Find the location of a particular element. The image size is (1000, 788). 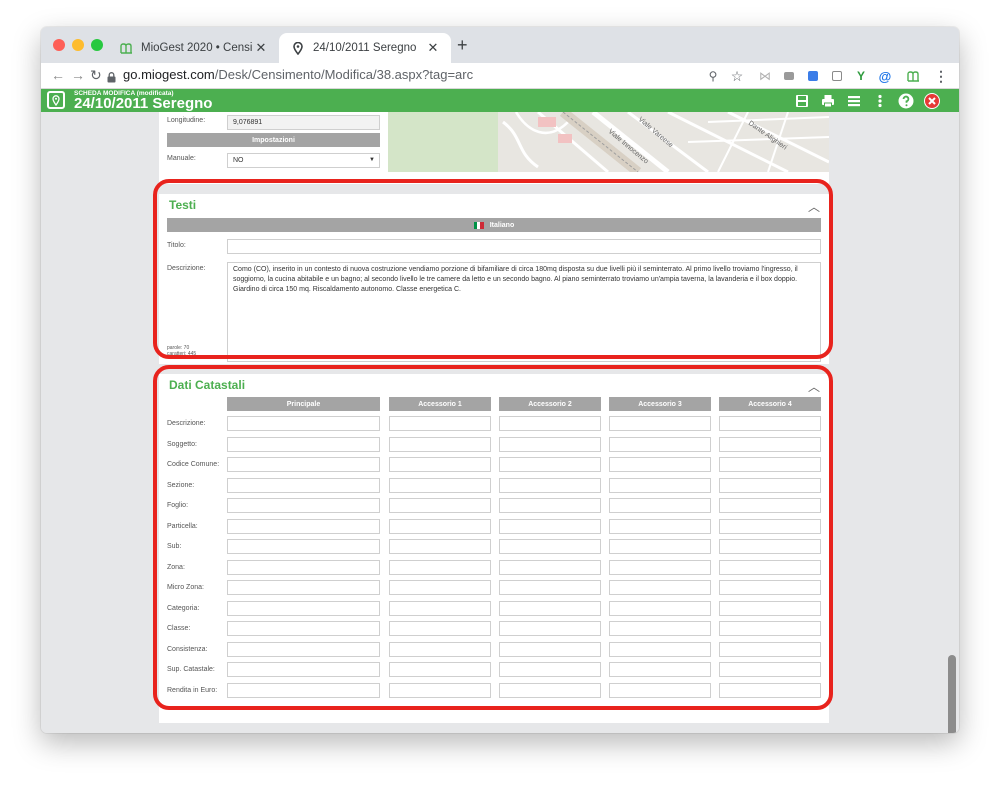

zoom-icon: ⚲ is located at coordinates (713, 76).